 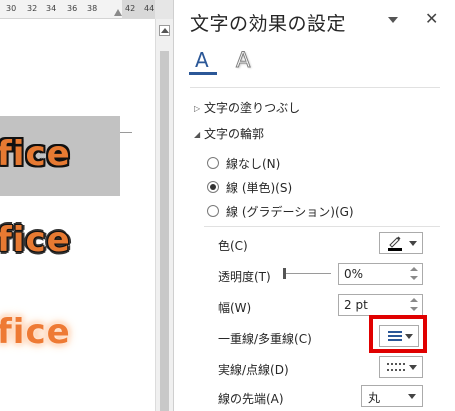 What do you see at coordinates (253, 370) in the screenshot?
I see `dash-type-label: 実線/点線(D)` at bounding box center [253, 370].